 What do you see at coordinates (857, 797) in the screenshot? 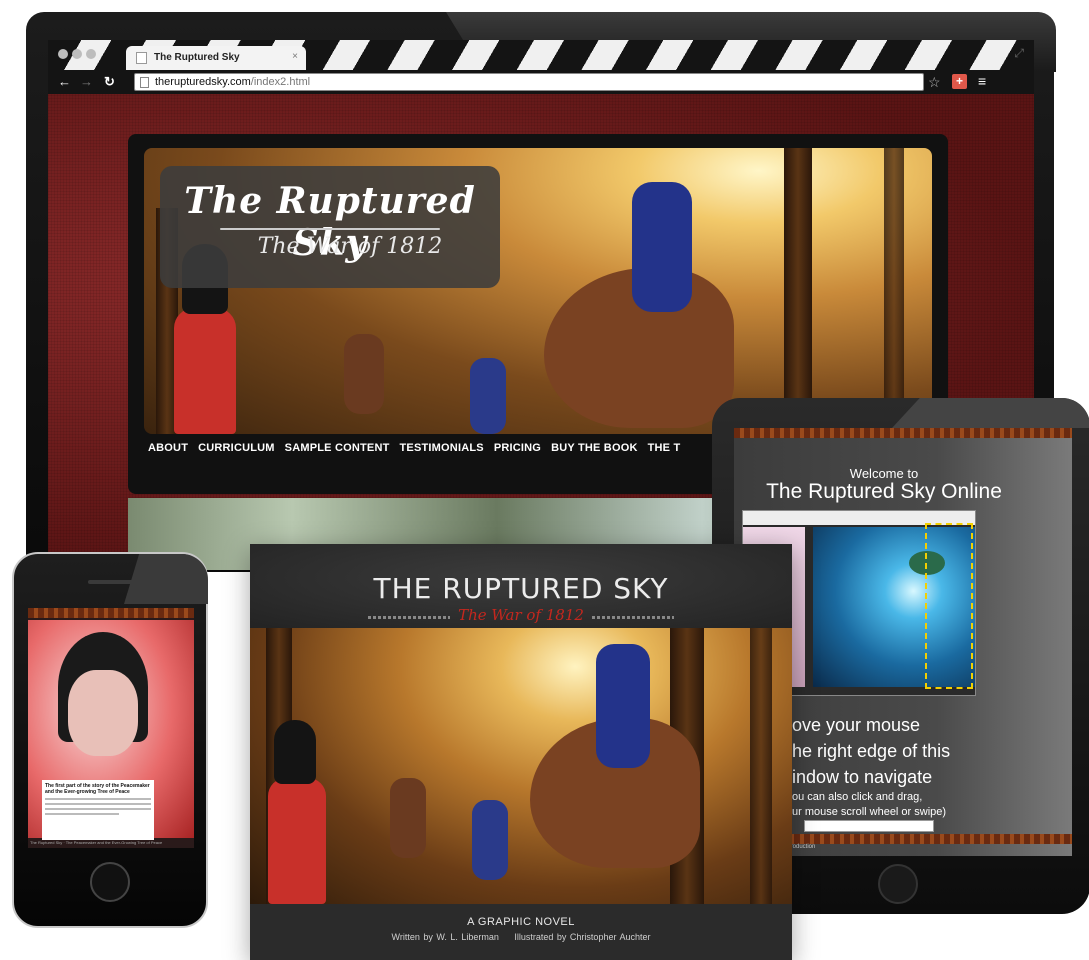
I see `instruction-small-line: ou can also click and drag,` at bounding box center [857, 797].